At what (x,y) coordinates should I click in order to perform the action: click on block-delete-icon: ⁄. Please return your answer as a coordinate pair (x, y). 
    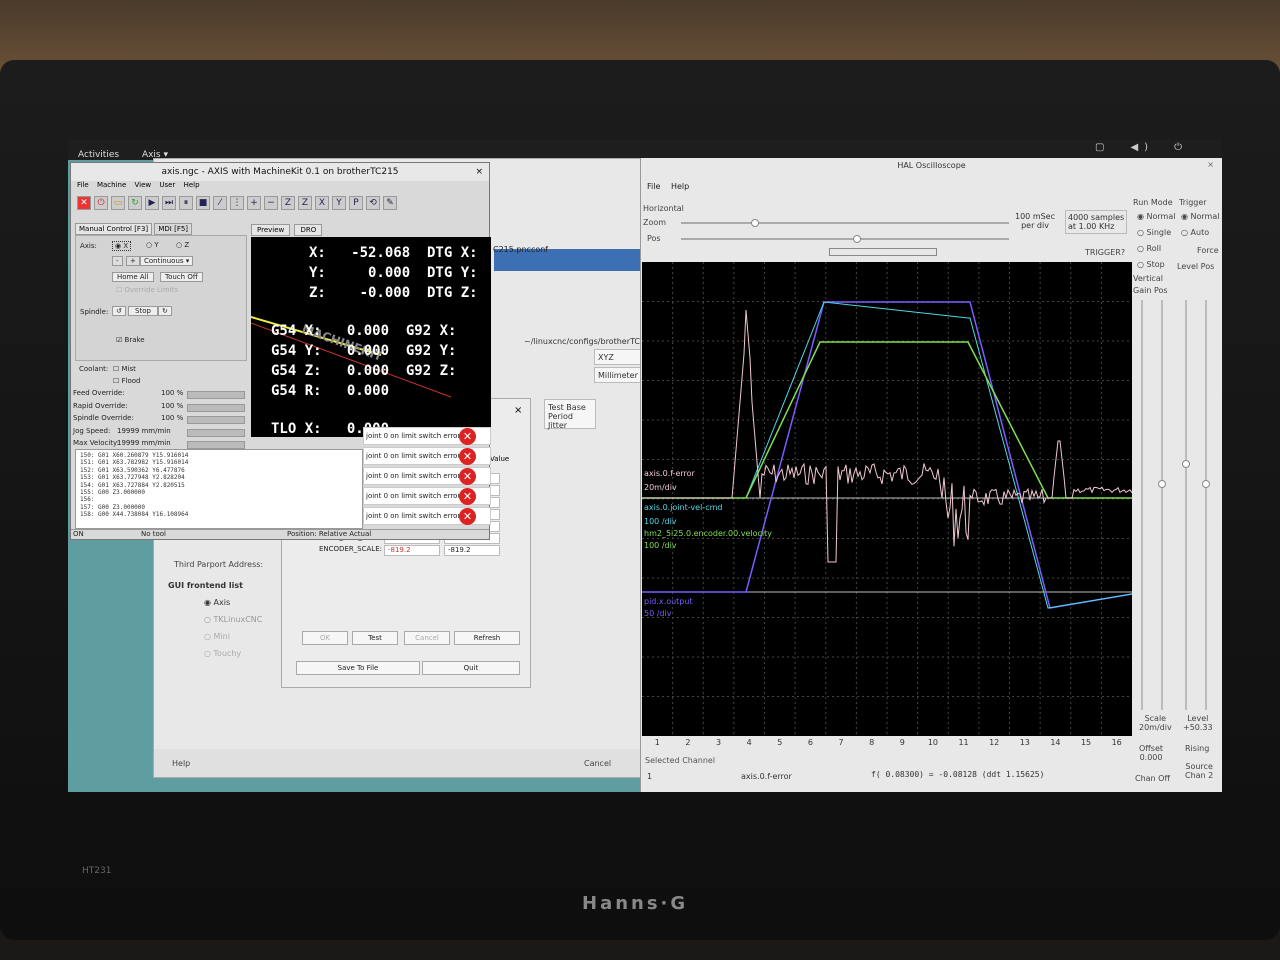
    Looking at the image, I should click on (220, 203).